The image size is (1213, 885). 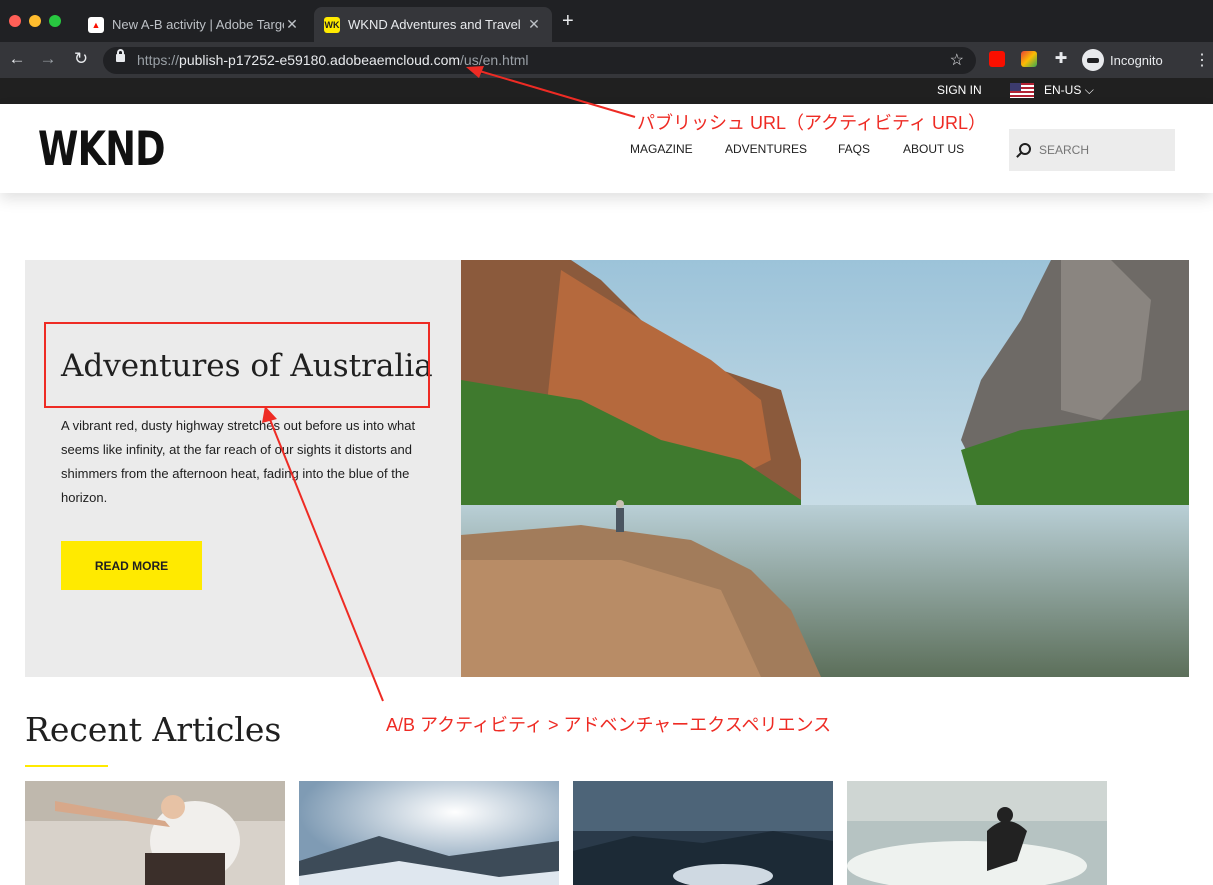 I want to click on read-more-button: READ MORE, so click(x=131, y=565).